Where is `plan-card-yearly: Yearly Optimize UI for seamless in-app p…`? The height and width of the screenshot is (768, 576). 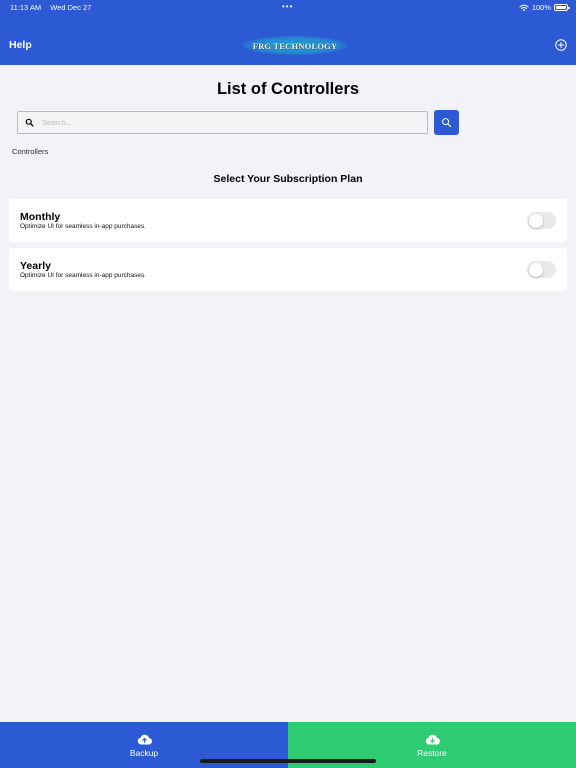 plan-card-yearly: Yearly Optimize UI for seamless in-app p… is located at coordinates (288, 269).